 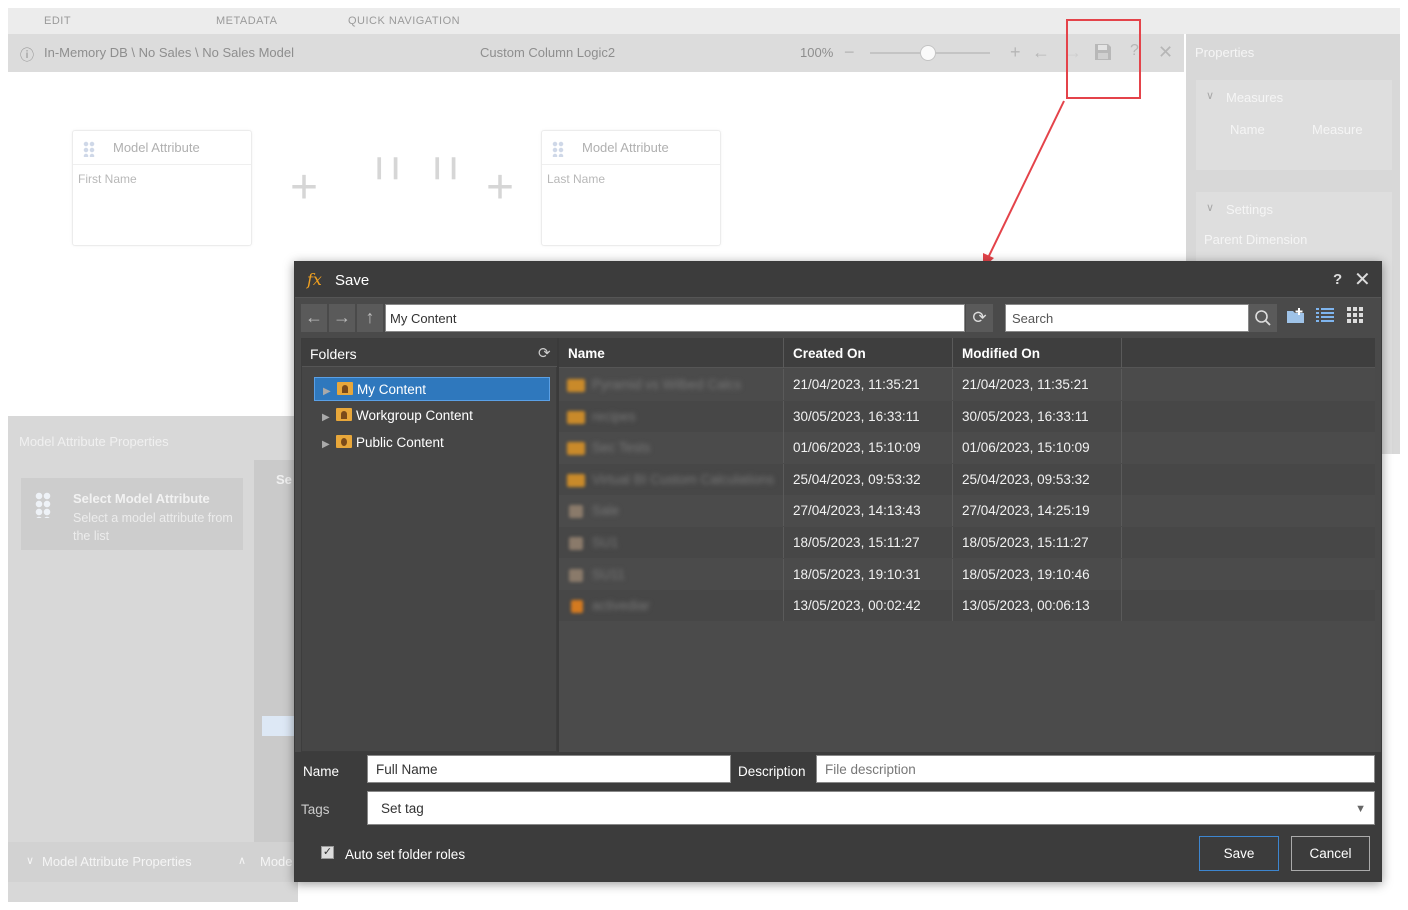 I want to click on cell-modified: 27/04/2023, 14:25:19, so click(x=1037, y=511).